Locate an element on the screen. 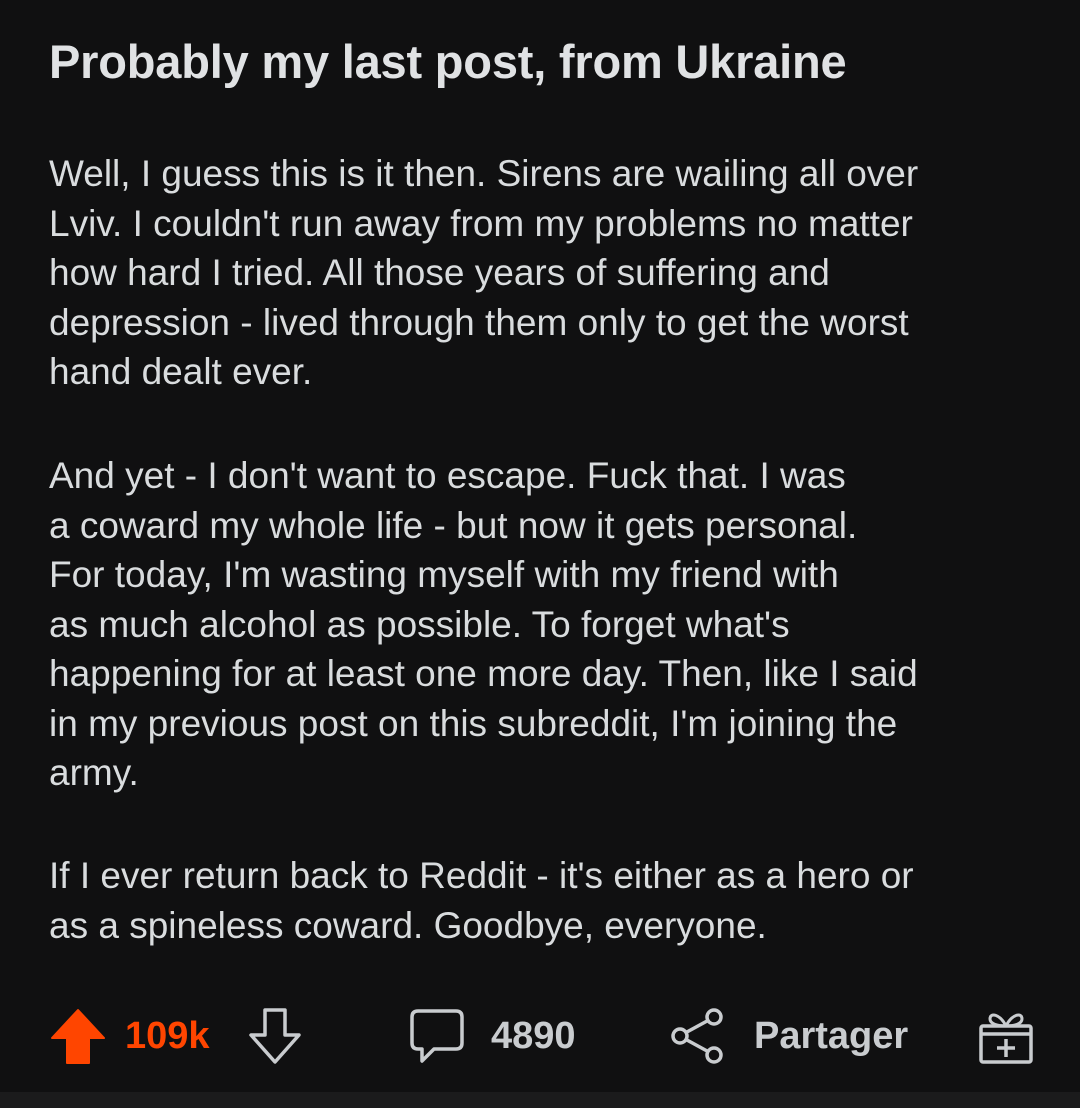  award-button is located at coordinates (1006, 1036).